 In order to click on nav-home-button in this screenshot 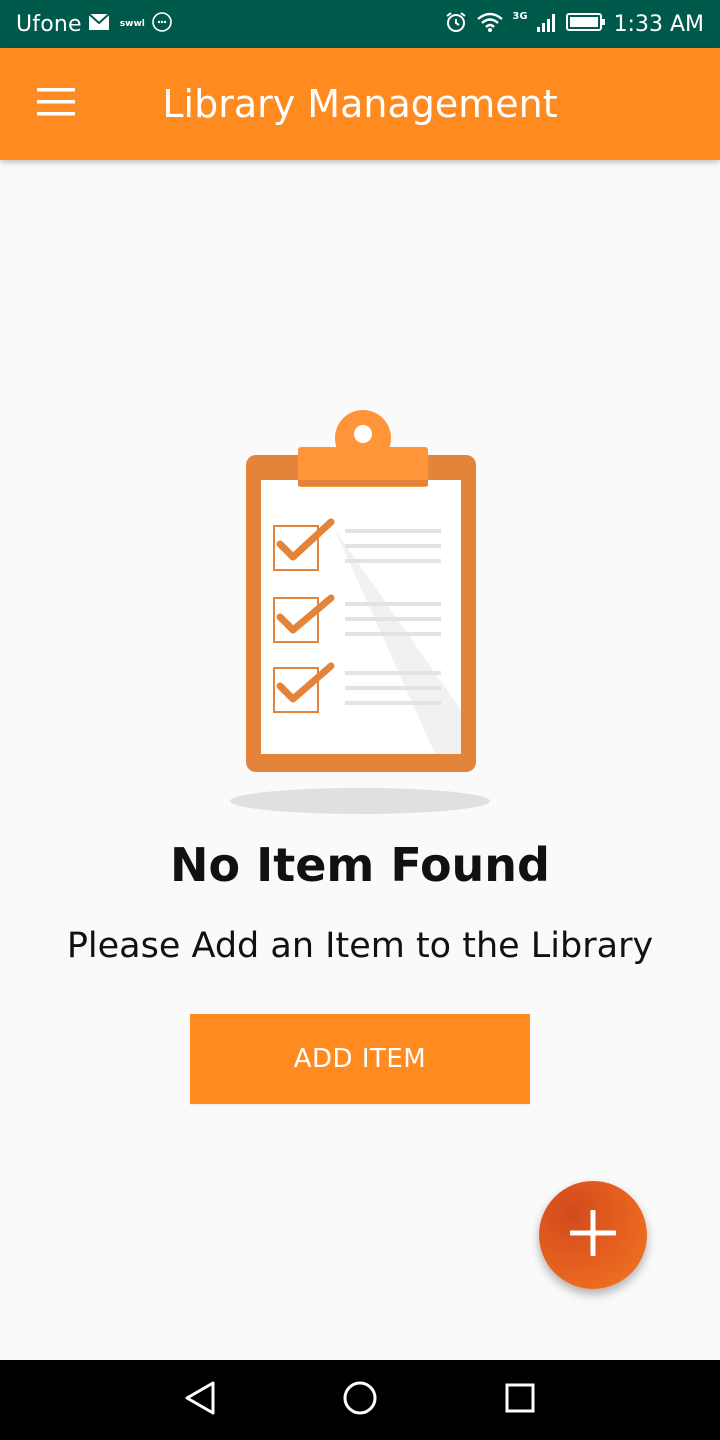, I will do `click(360, 1400)`.